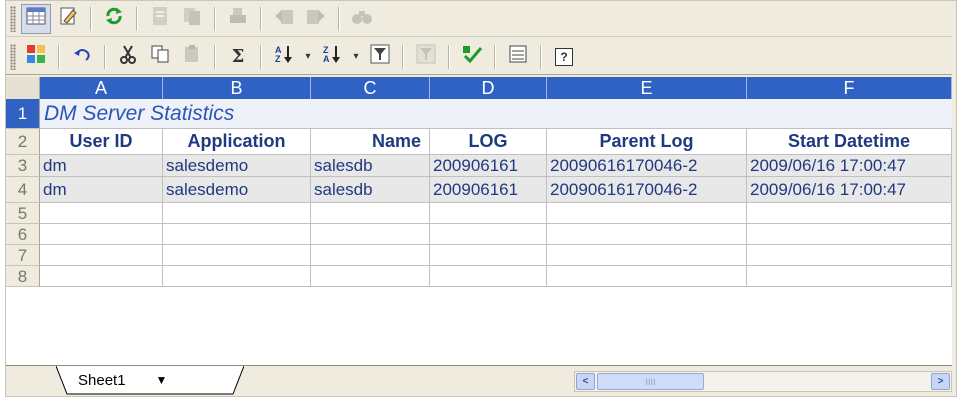 The height and width of the screenshot is (401, 962). I want to click on print-button, so click(238, 19).